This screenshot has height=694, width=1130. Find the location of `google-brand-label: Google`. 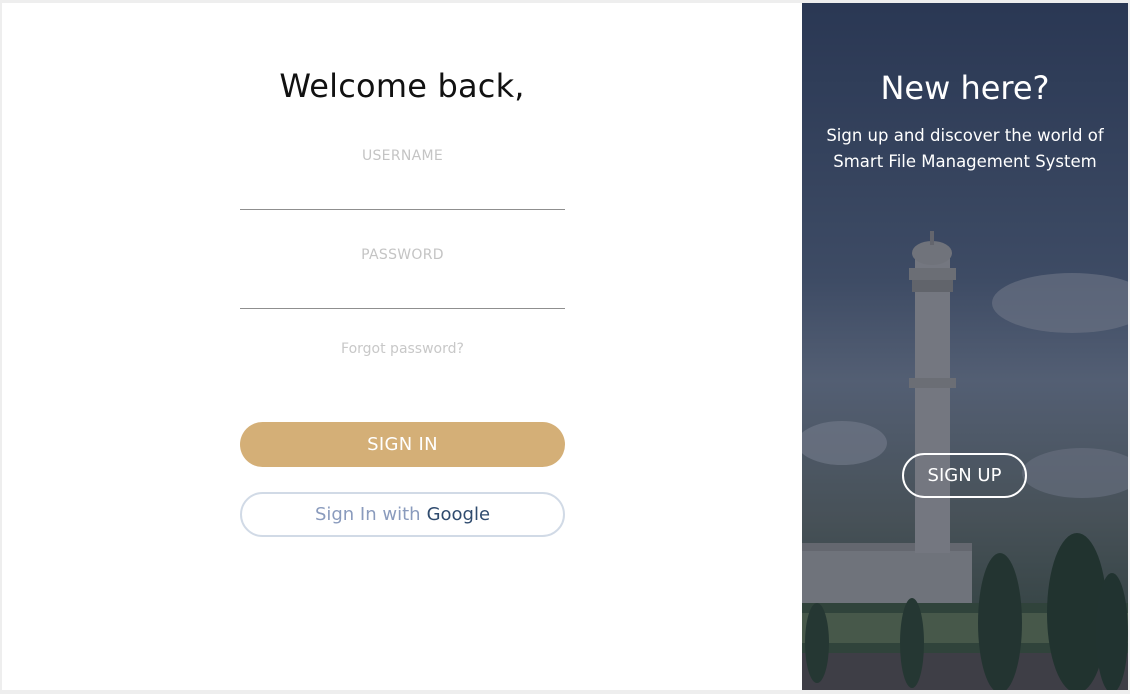

google-brand-label: Google is located at coordinates (458, 514).